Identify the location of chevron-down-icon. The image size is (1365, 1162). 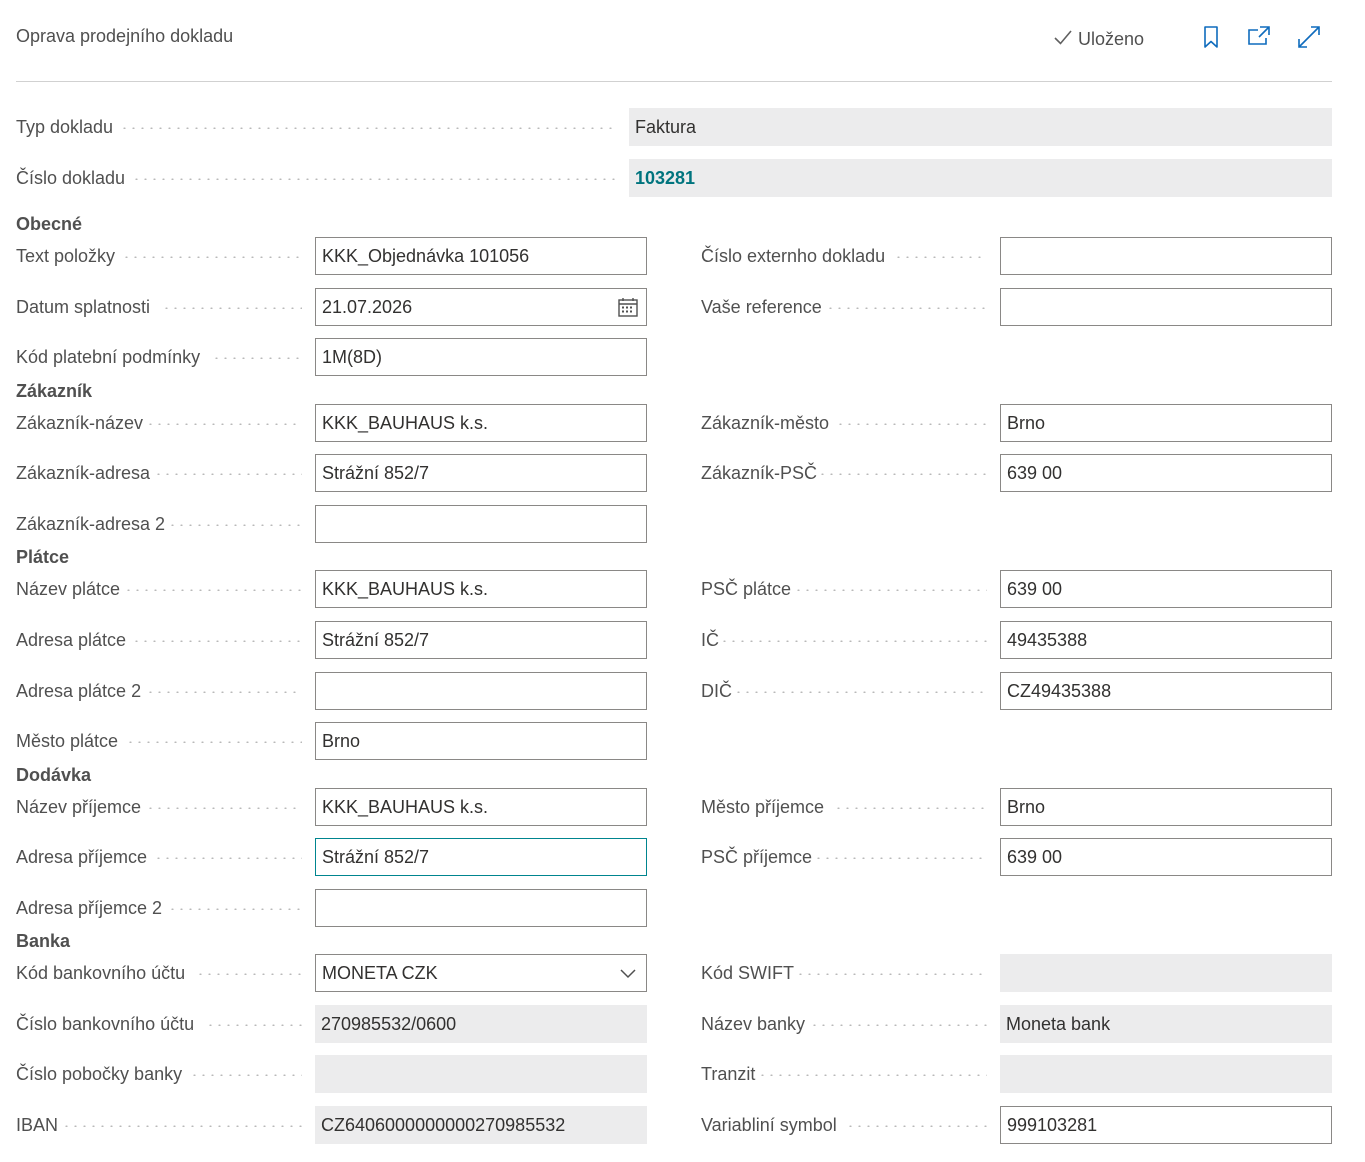
(628, 973).